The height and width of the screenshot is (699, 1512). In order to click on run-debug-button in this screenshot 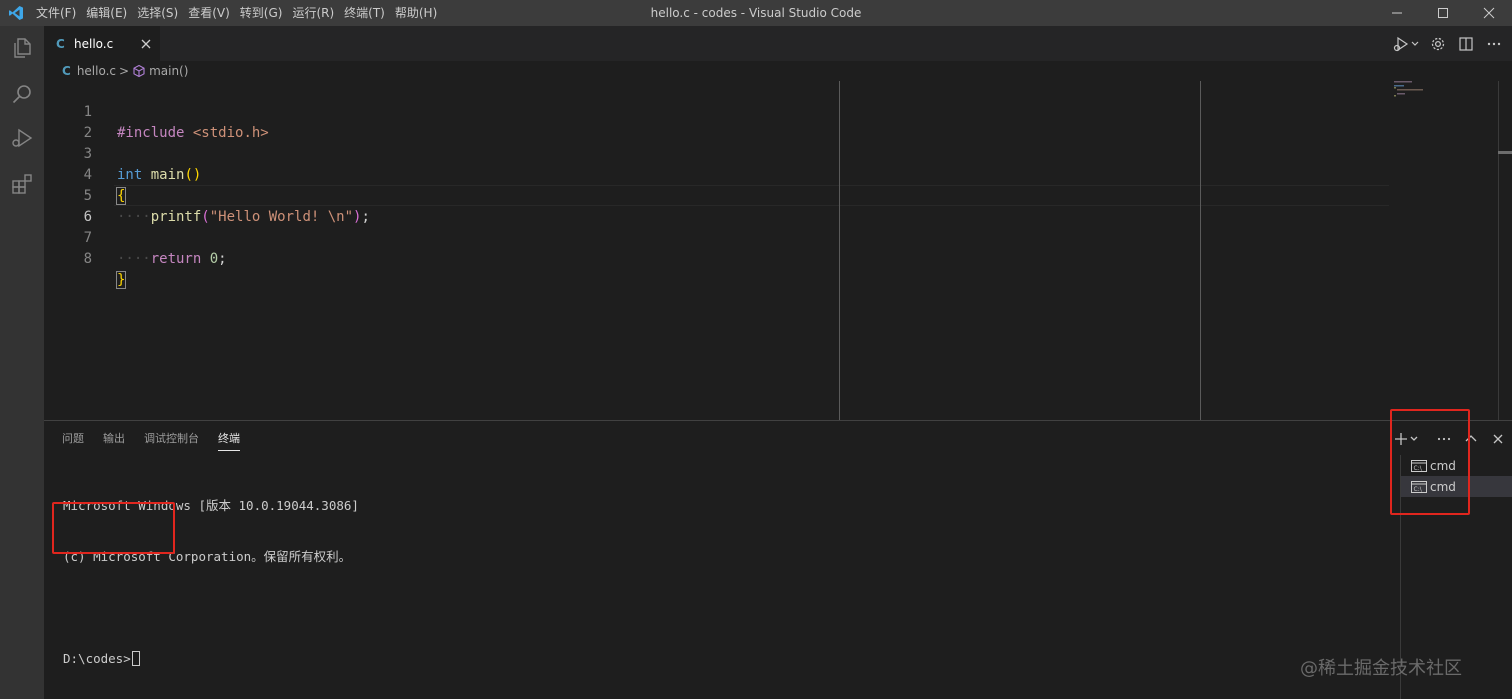, I will do `click(22, 138)`.